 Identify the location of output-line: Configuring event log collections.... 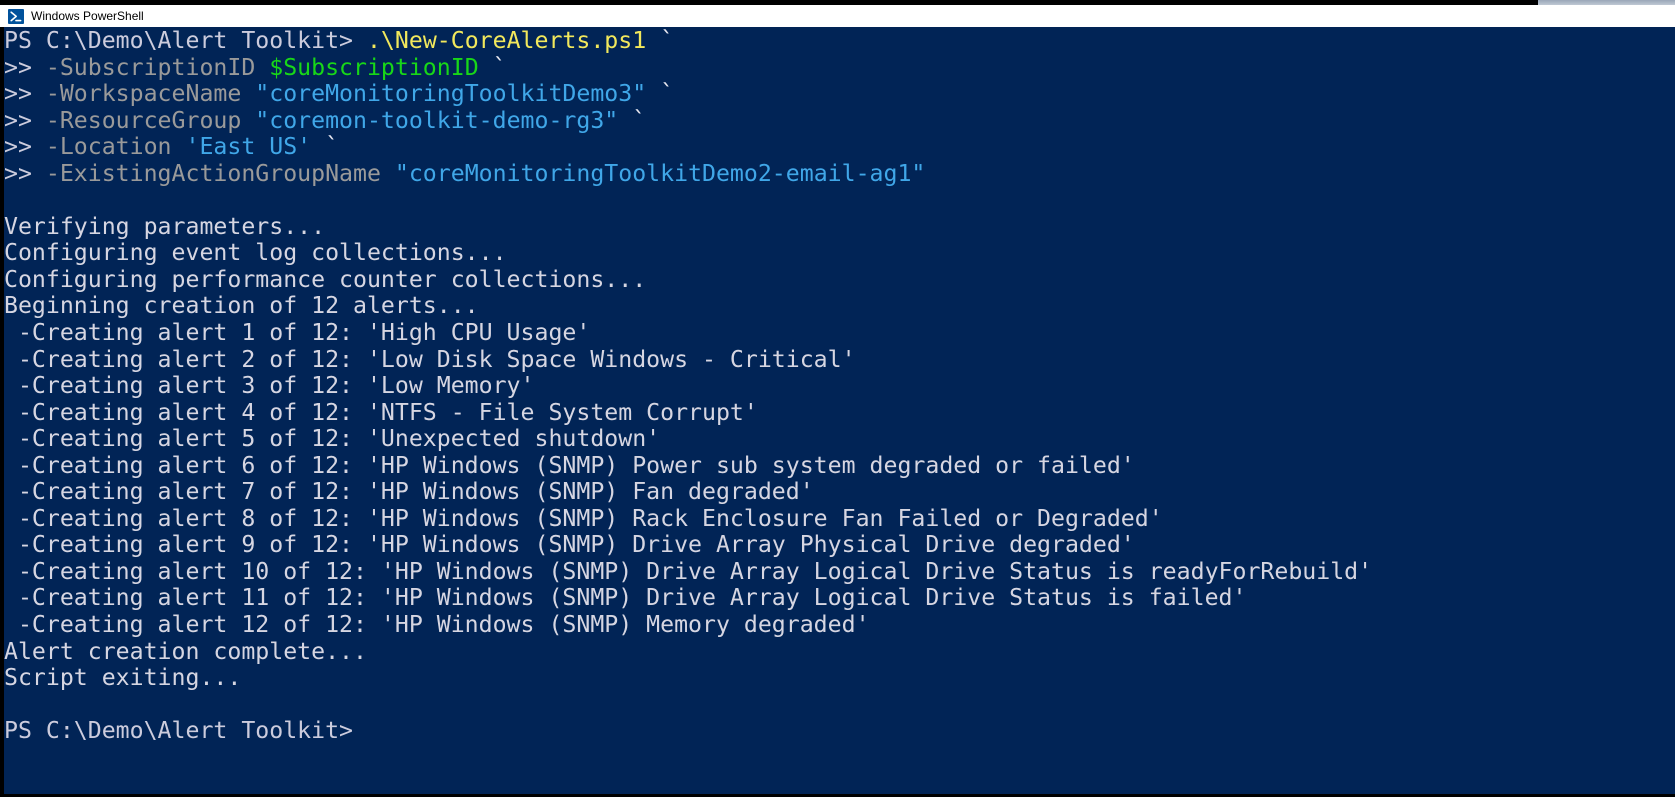
(255, 253).